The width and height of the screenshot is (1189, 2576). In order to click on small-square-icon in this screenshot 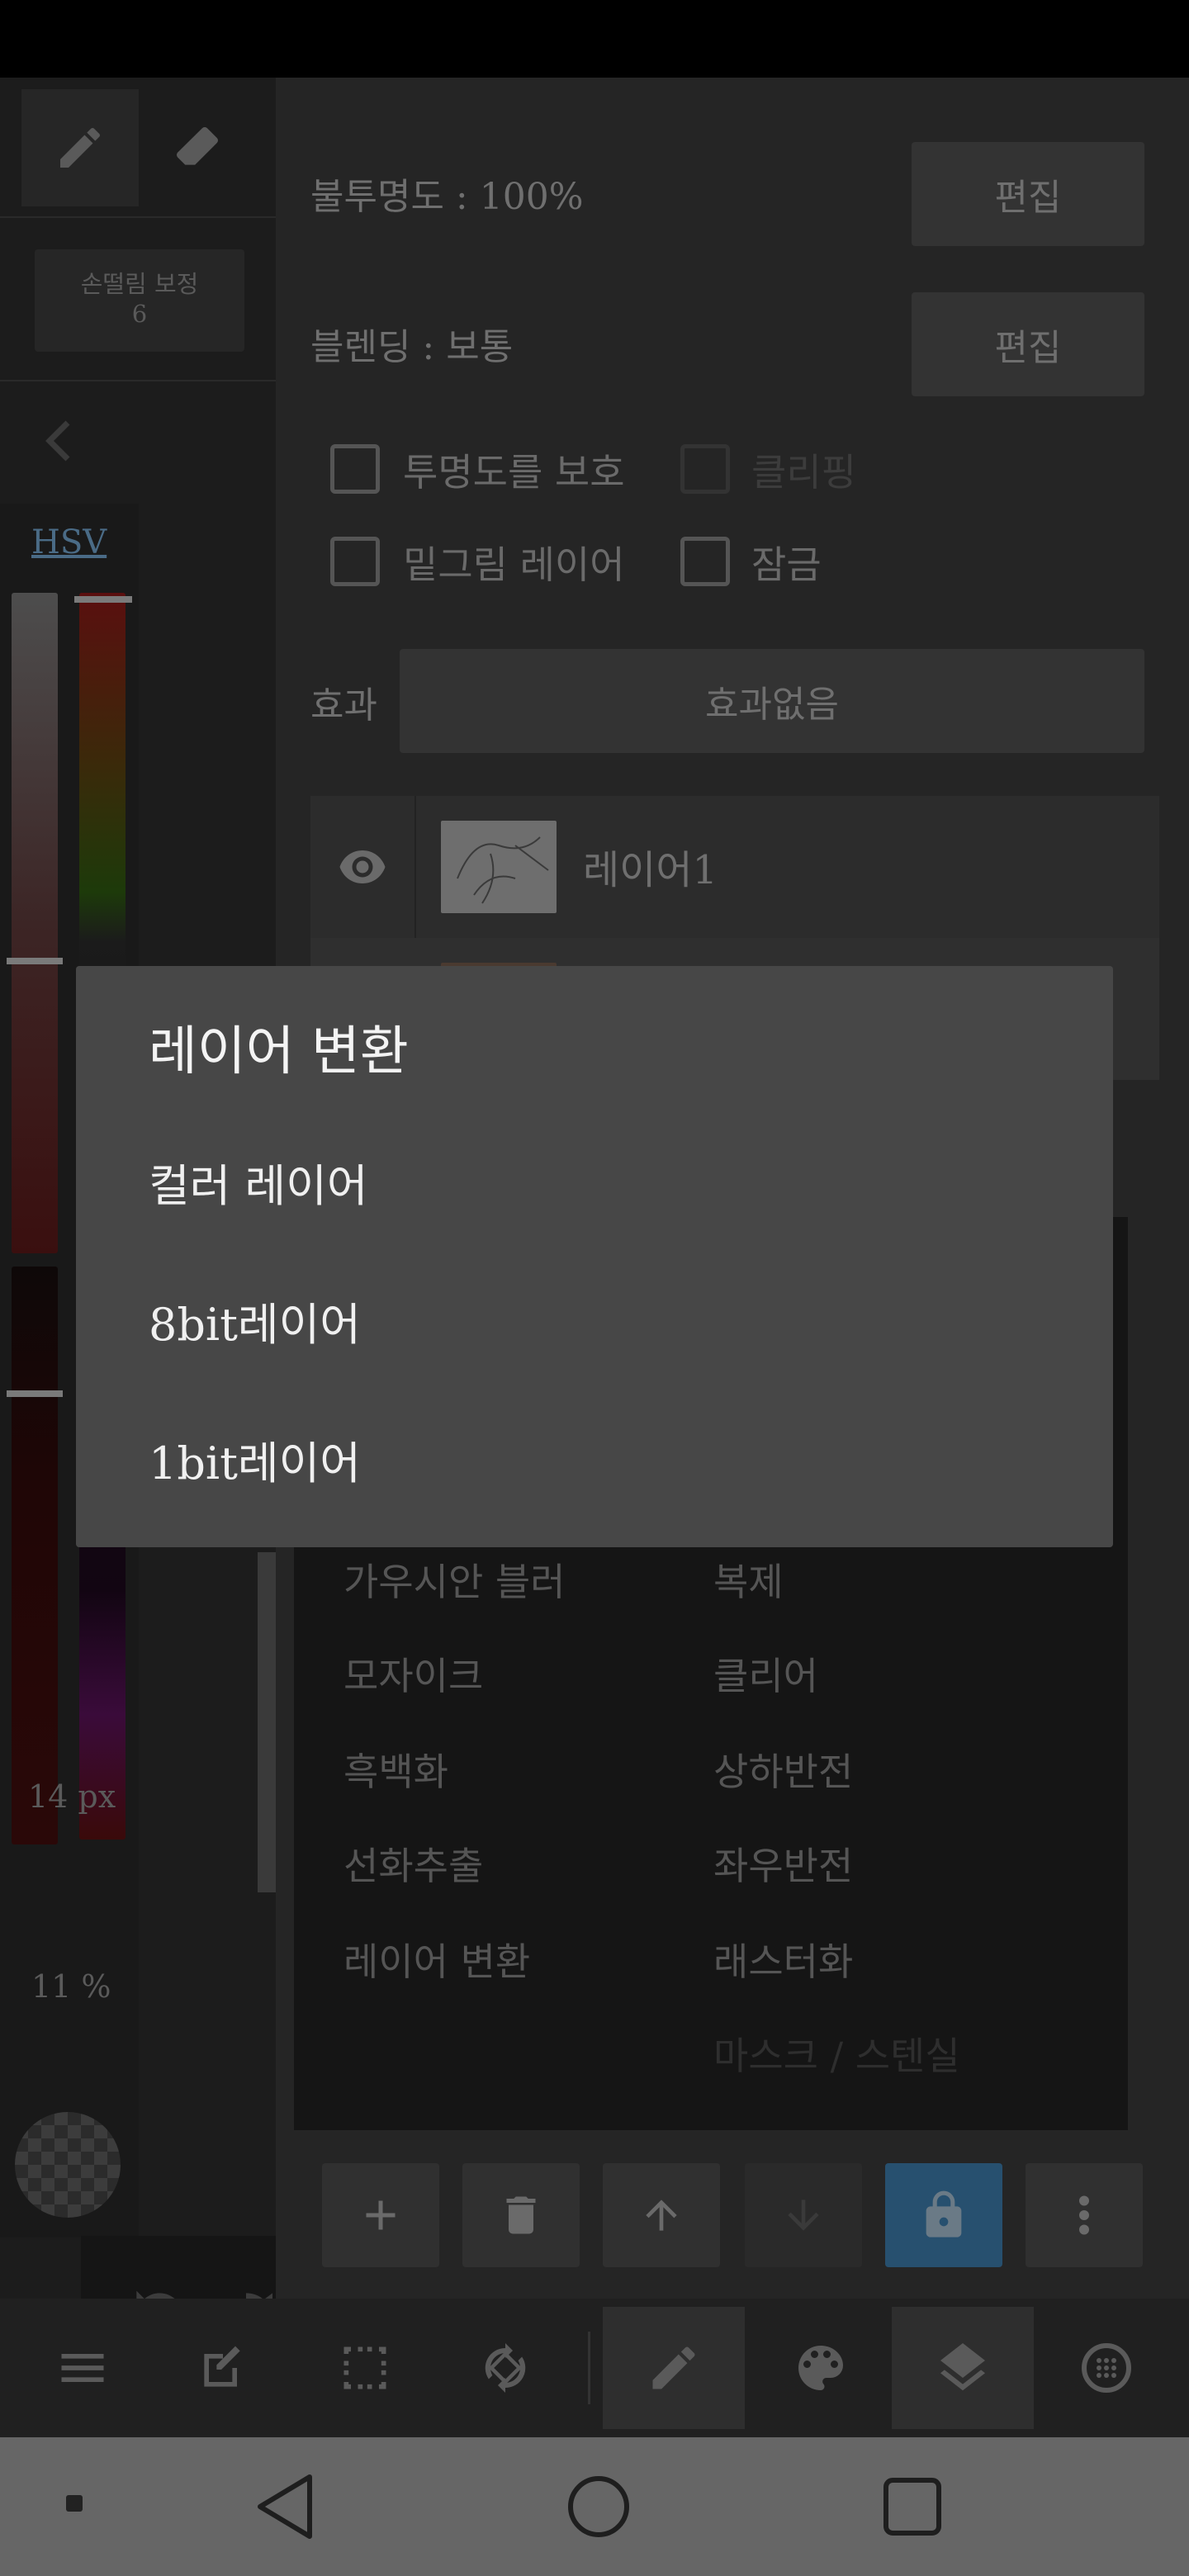, I will do `click(74, 2503)`.